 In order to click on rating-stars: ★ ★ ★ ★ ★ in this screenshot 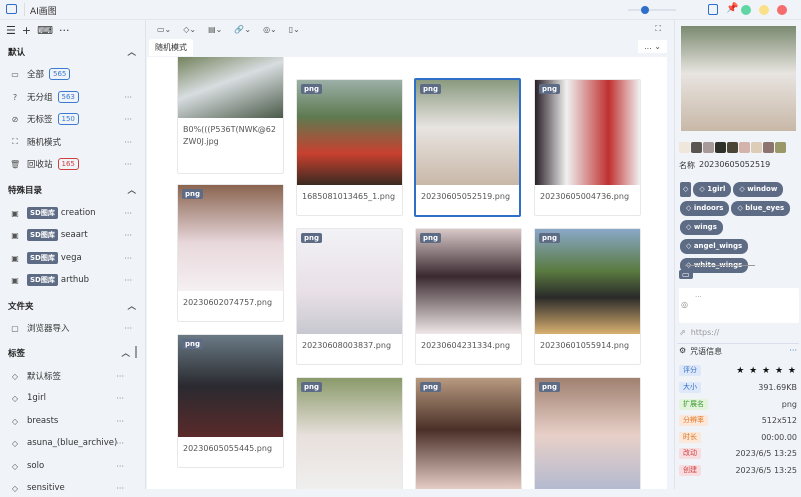, I will do `click(766, 371)`.